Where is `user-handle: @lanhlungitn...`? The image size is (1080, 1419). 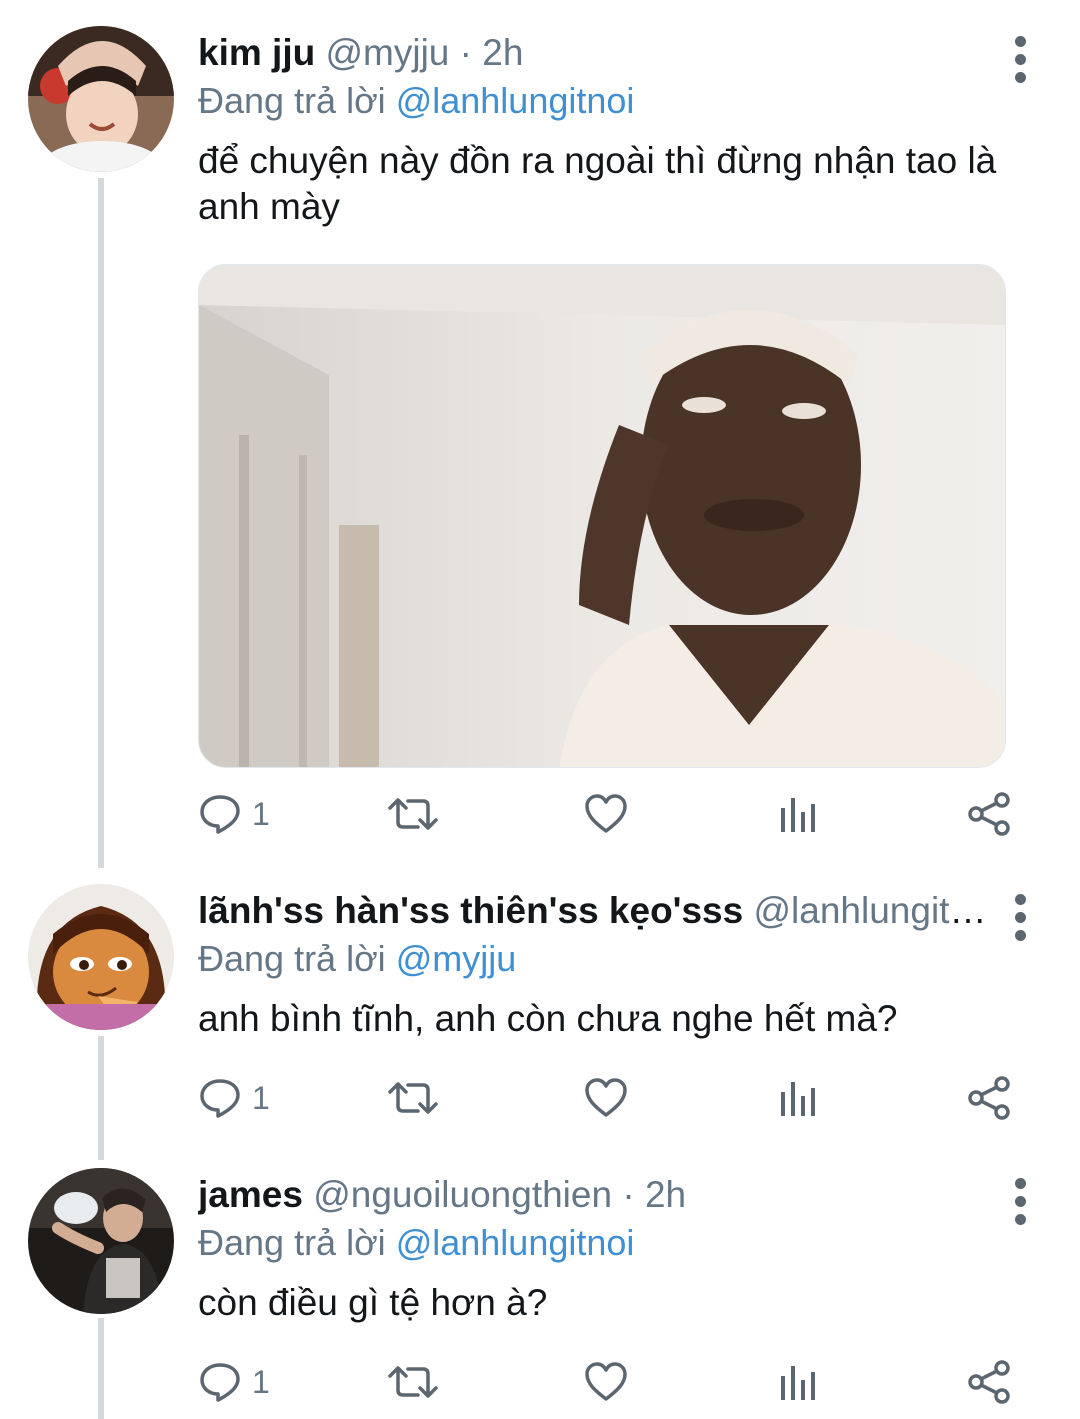 user-handle: @lanhlungitn... is located at coordinates (877, 910).